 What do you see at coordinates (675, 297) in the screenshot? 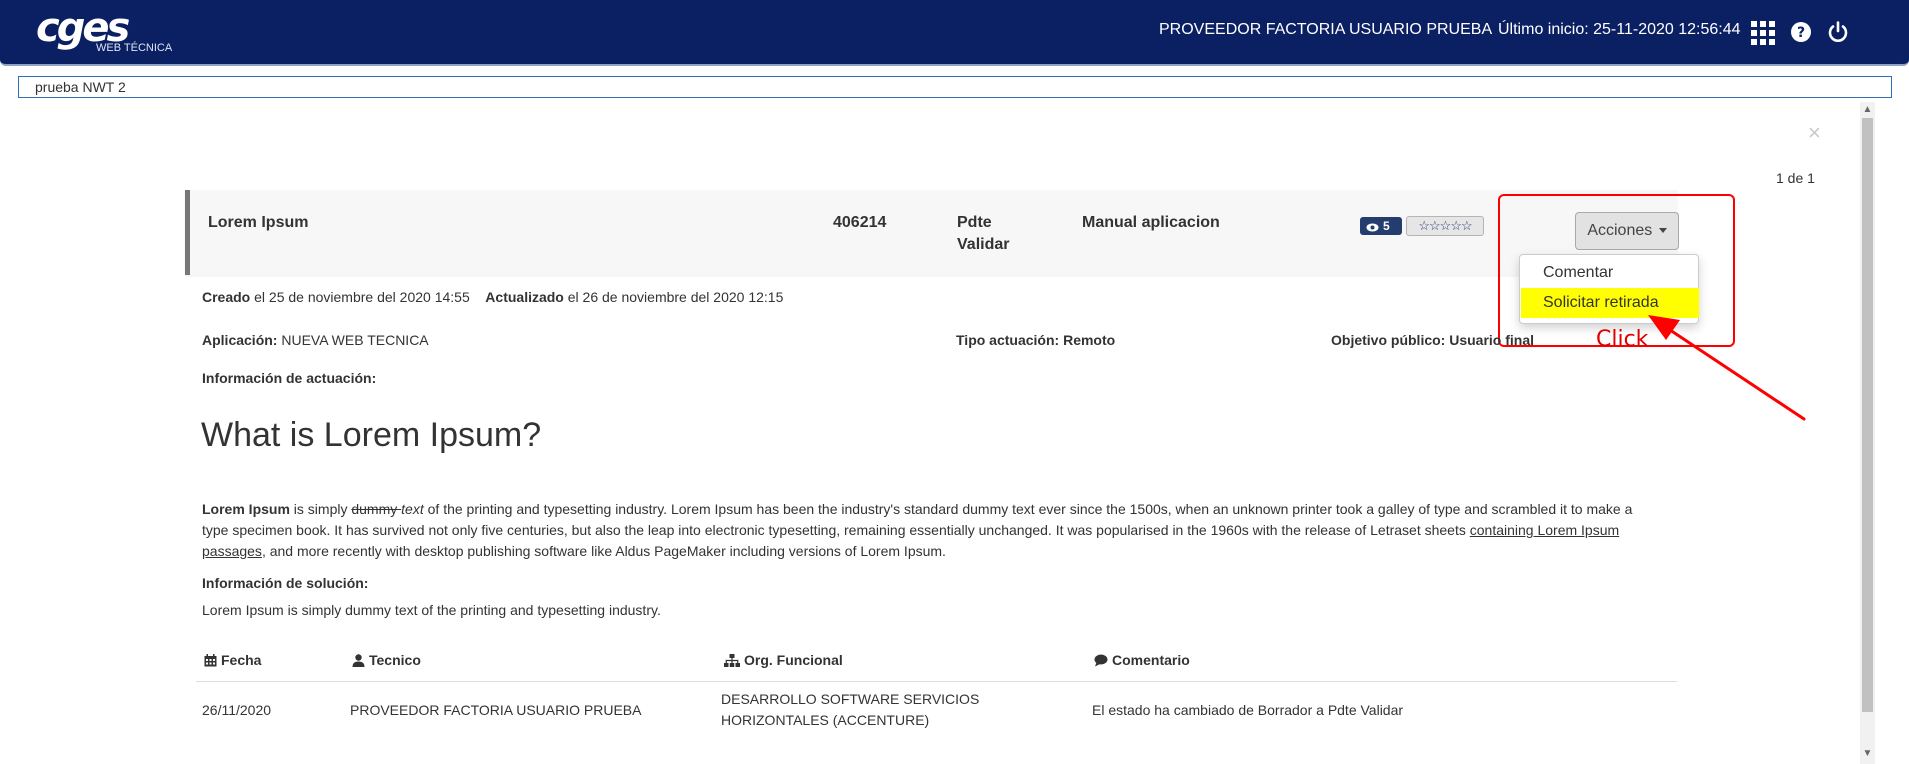
I see `updated-value: el 26 de noviembre del 2020 12:15` at bounding box center [675, 297].